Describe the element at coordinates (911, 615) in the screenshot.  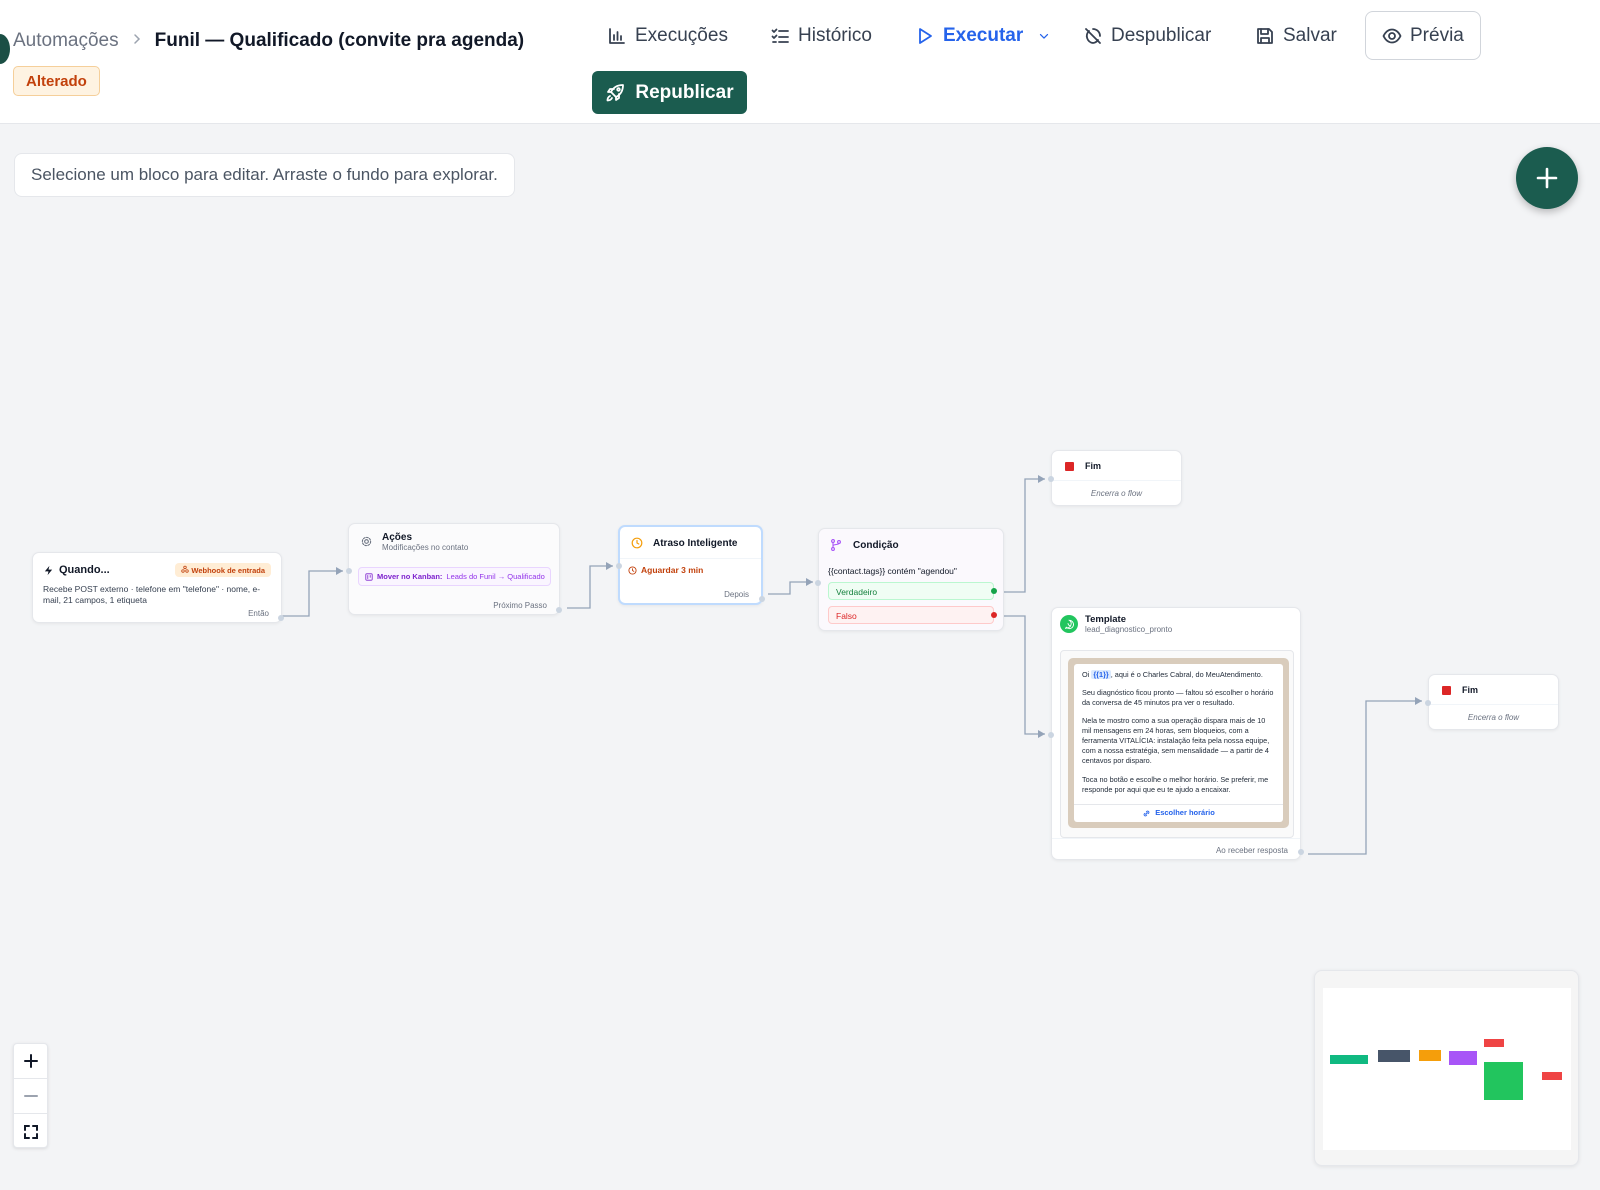
I see `condition-false-branch: Falso` at that location.